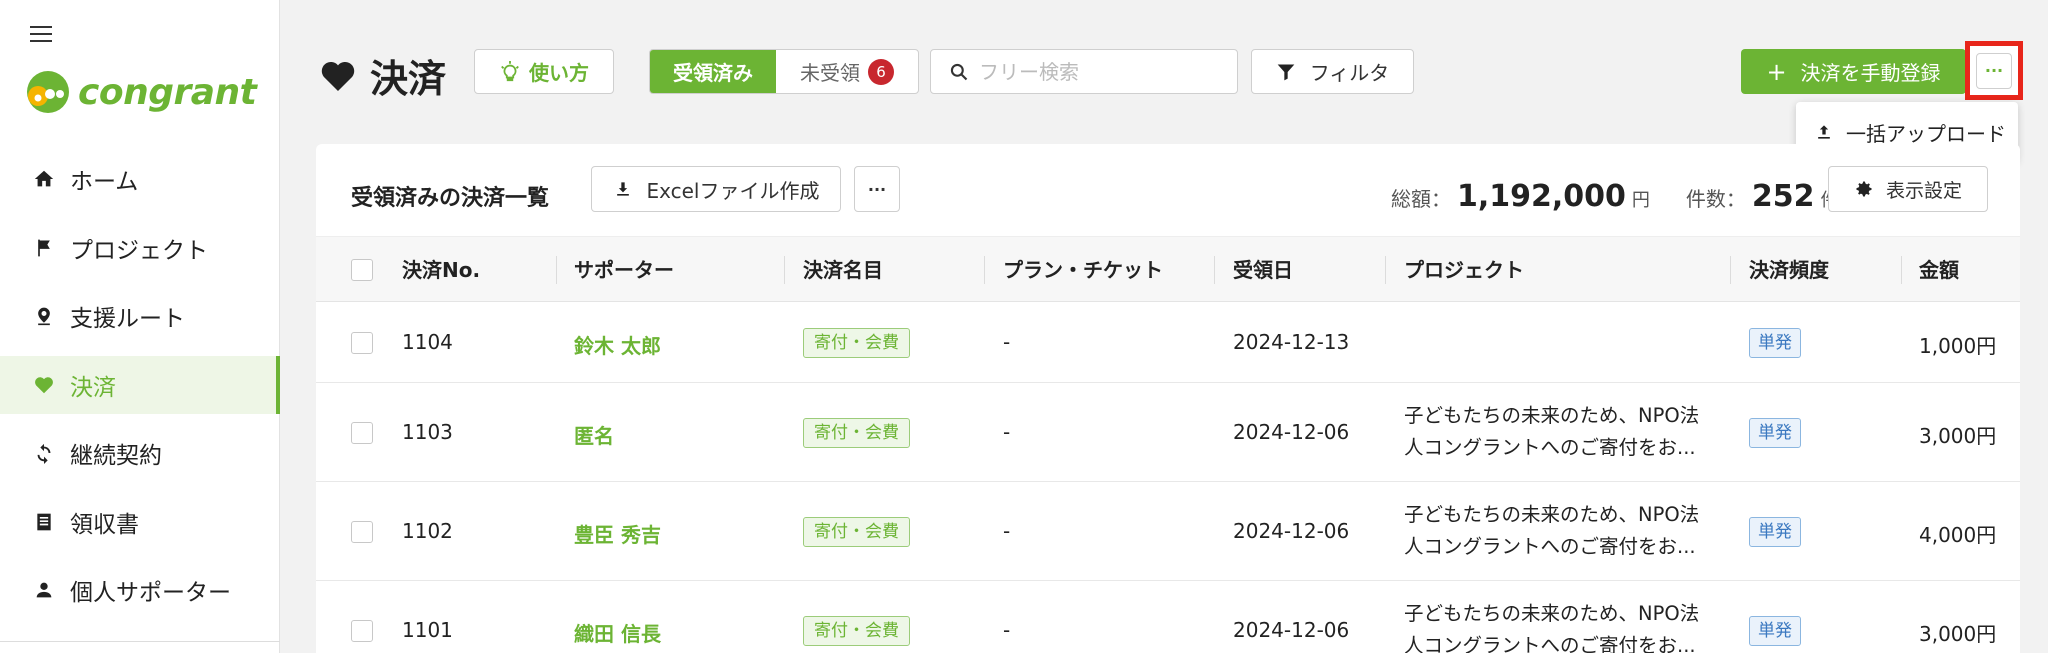 The height and width of the screenshot is (653, 2048). Describe the element at coordinates (877, 189) in the screenshot. I see `card-more-button: ···` at that location.